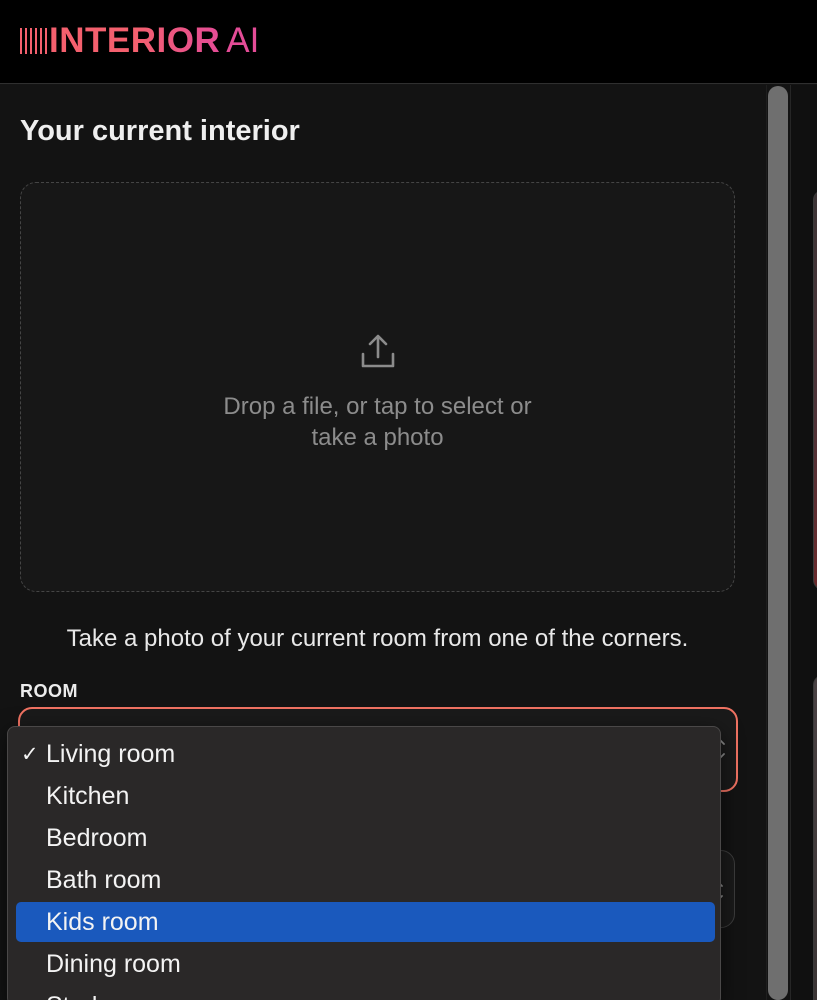 This screenshot has height=1000, width=817. I want to click on room-label: ROOM, so click(49, 691).